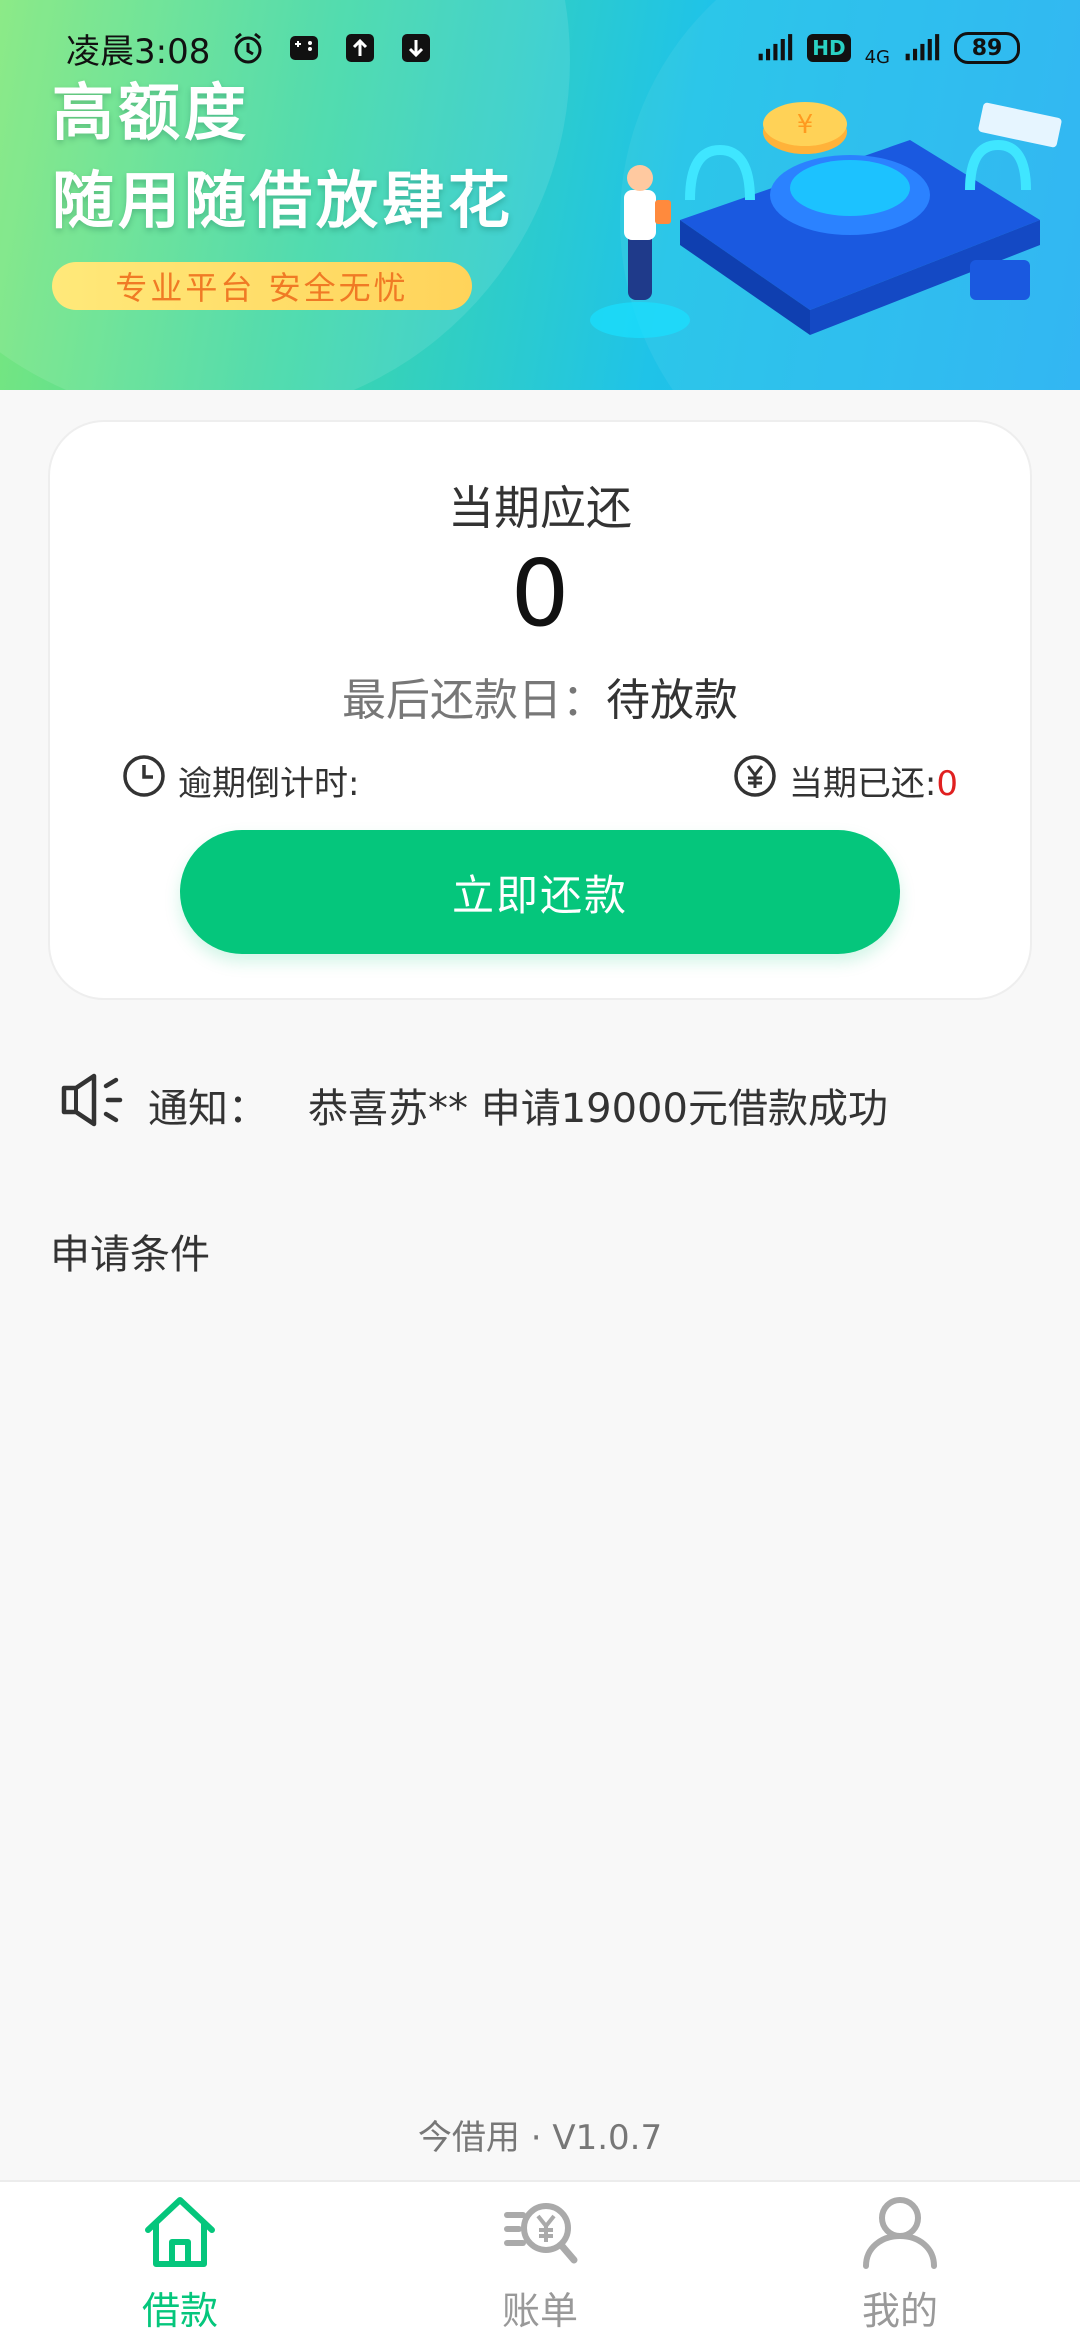  I want to click on gamepad-icon, so click(304, 48).